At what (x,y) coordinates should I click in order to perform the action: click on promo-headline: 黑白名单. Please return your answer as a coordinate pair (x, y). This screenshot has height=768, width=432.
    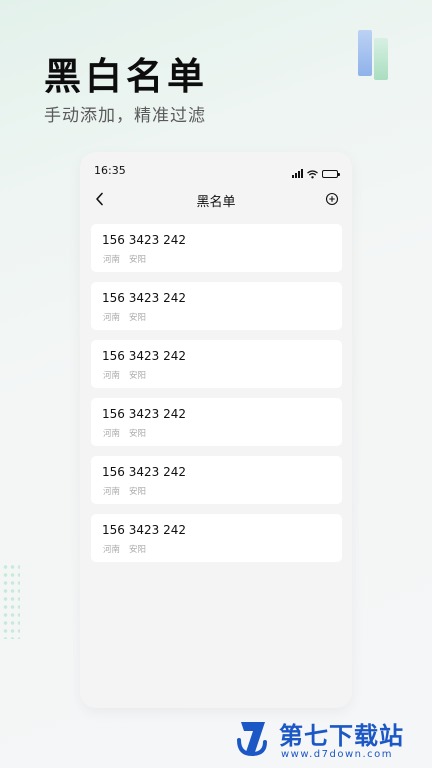
    Looking at the image, I should click on (126, 76).